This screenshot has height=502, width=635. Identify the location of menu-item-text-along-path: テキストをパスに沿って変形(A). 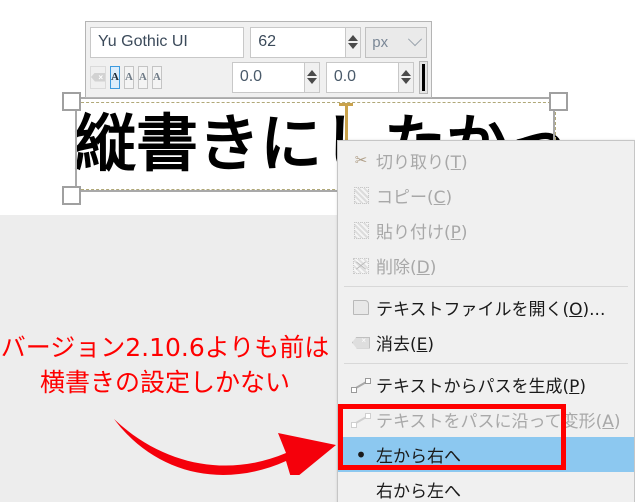
(486, 419).